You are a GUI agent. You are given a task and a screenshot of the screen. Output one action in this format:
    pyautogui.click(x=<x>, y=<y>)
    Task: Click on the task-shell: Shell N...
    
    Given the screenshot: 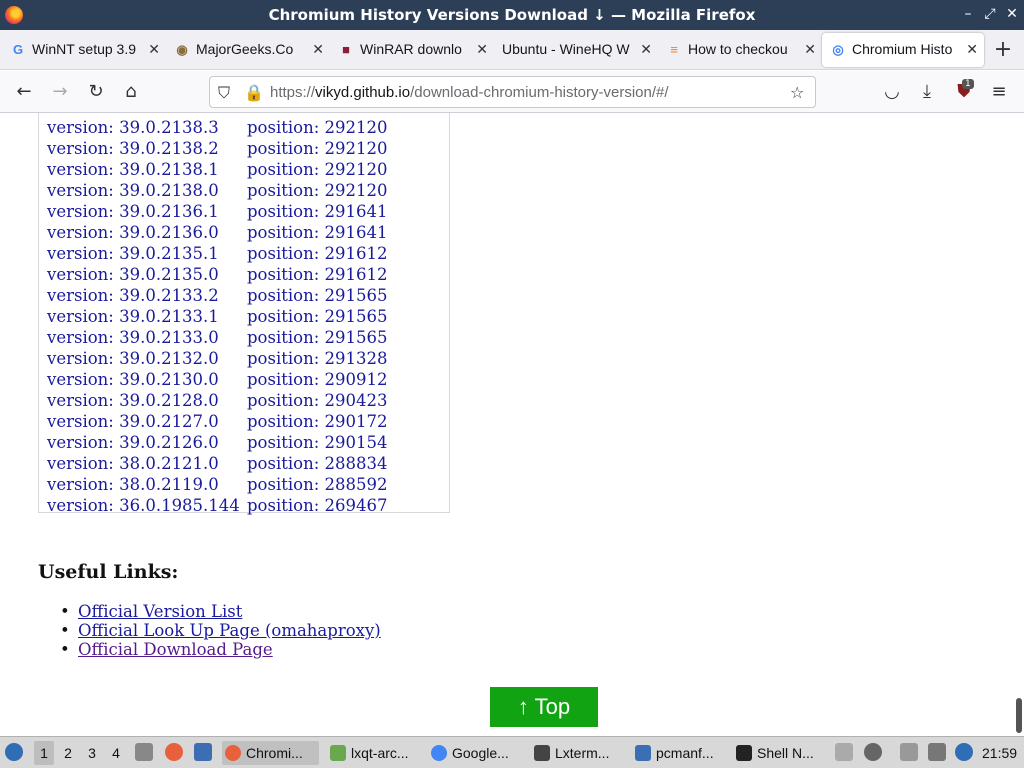 What is the action you would take?
    pyautogui.click(x=781, y=753)
    